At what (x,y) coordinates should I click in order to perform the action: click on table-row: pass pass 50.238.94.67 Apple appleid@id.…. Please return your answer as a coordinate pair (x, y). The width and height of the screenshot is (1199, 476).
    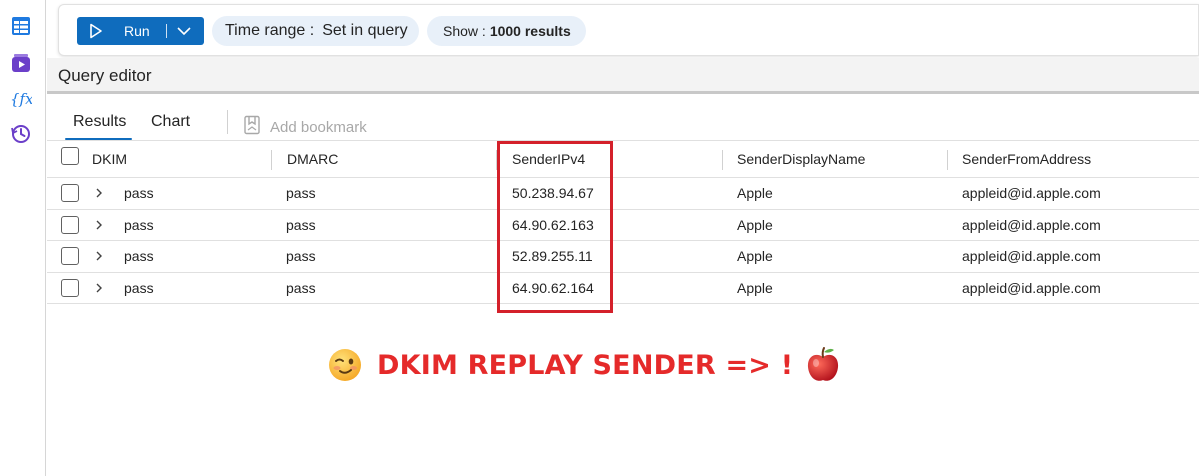
    Looking at the image, I should click on (623, 194).